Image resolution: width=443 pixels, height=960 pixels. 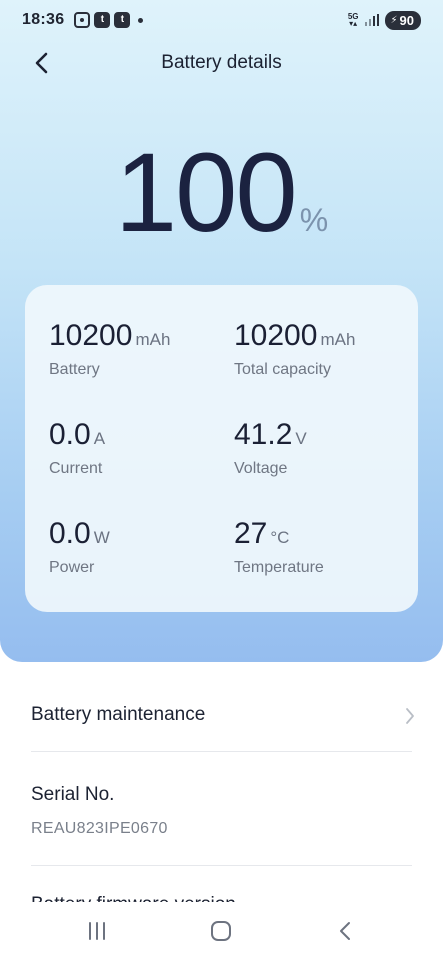 What do you see at coordinates (410, 716) in the screenshot?
I see `chevron-right-icon` at bounding box center [410, 716].